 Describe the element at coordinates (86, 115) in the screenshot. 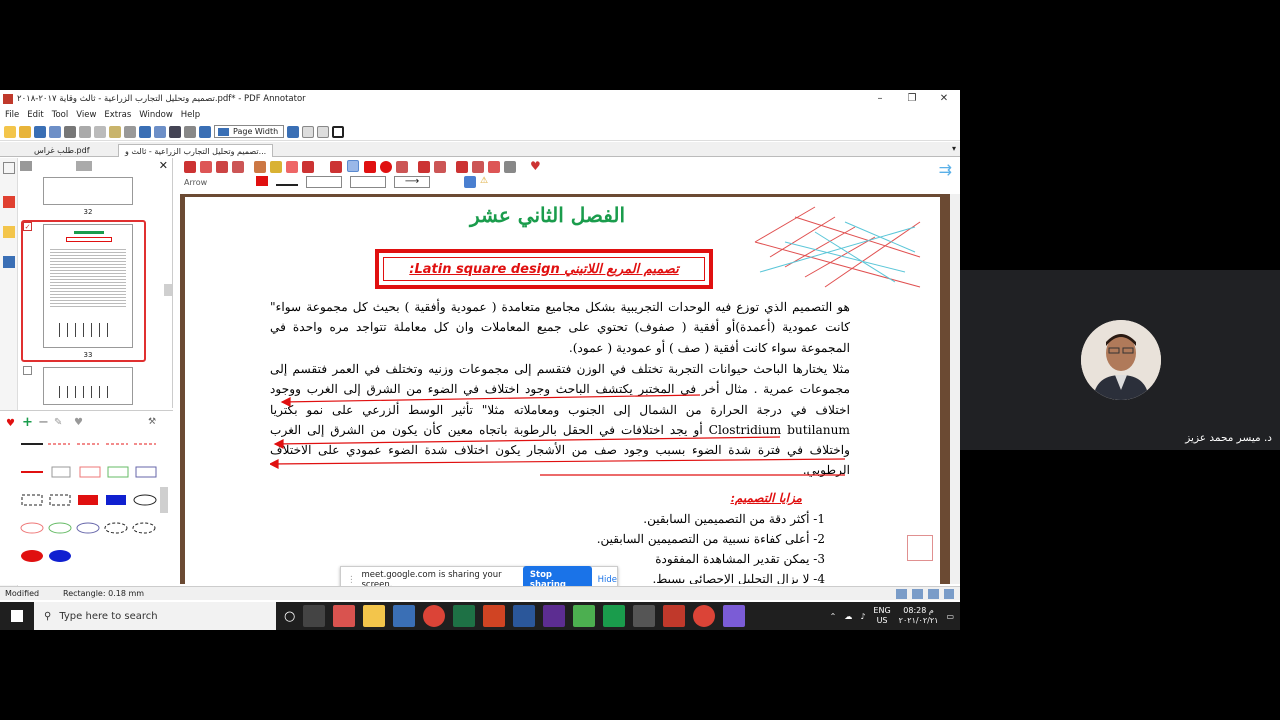

I see `menu-view: View` at that location.